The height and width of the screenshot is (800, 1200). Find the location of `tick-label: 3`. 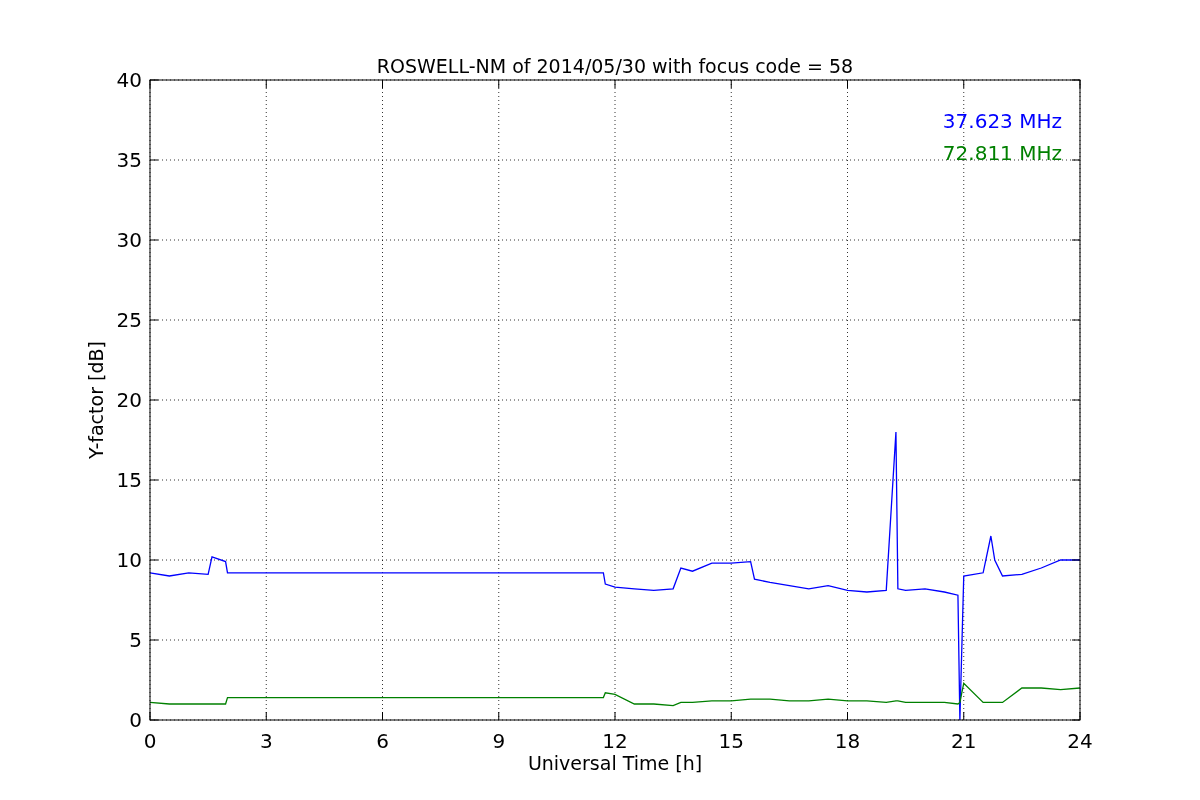

tick-label: 3 is located at coordinates (266, 741).